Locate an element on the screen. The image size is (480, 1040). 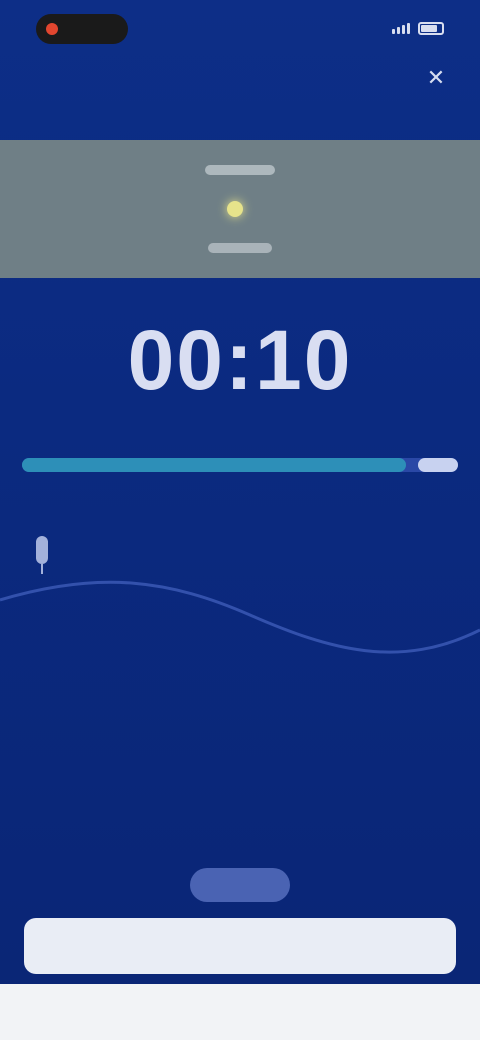
status-bar is located at coordinates (240, 30).